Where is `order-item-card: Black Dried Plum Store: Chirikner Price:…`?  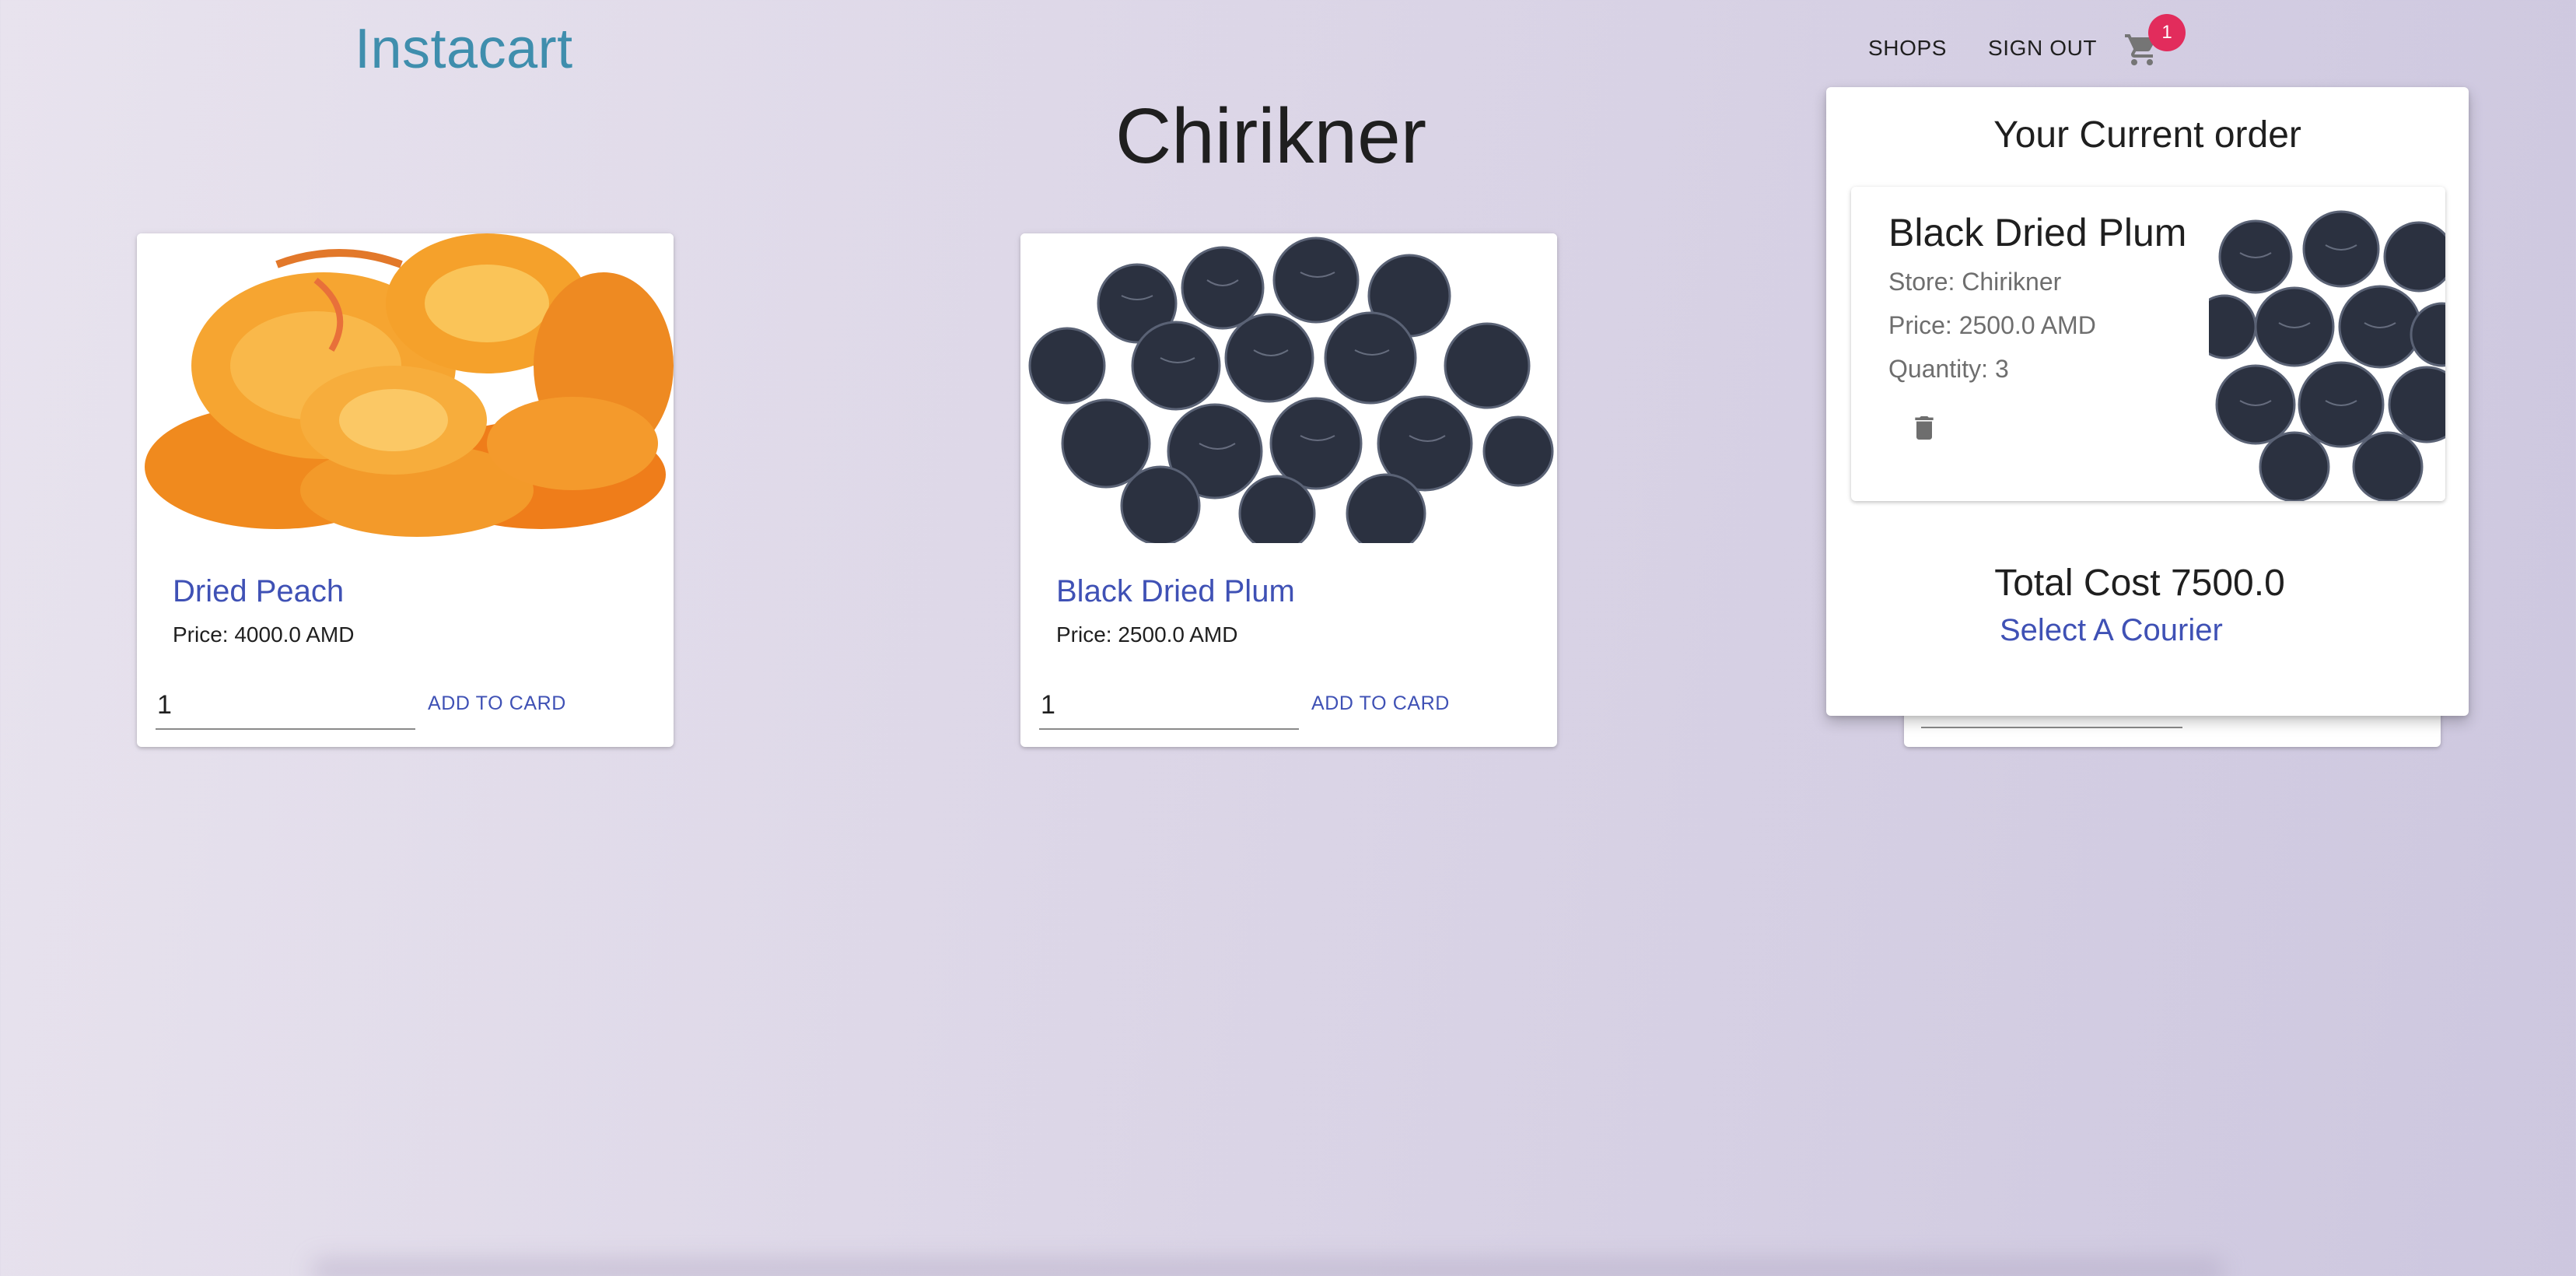 order-item-card: Black Dried Plum Store: Chirikner Price:… is located at coordinates (2148, 344).